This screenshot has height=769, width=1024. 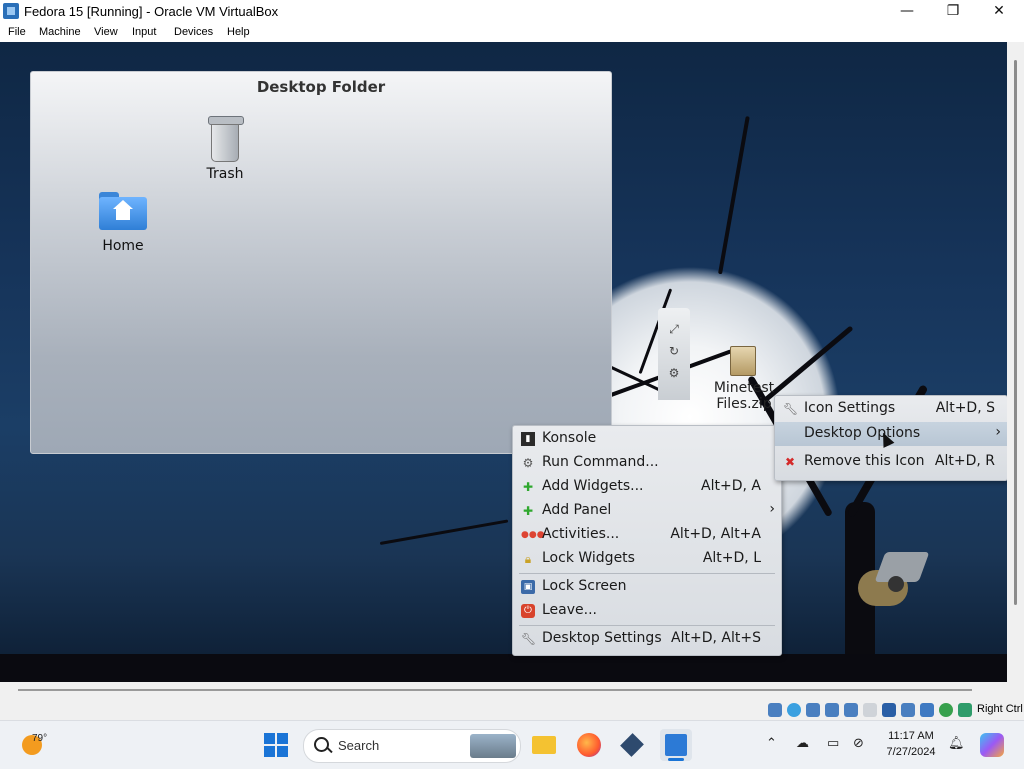 I want to click on menu-item-konsole: ▮ Konsole, so click(x=647, y=439).